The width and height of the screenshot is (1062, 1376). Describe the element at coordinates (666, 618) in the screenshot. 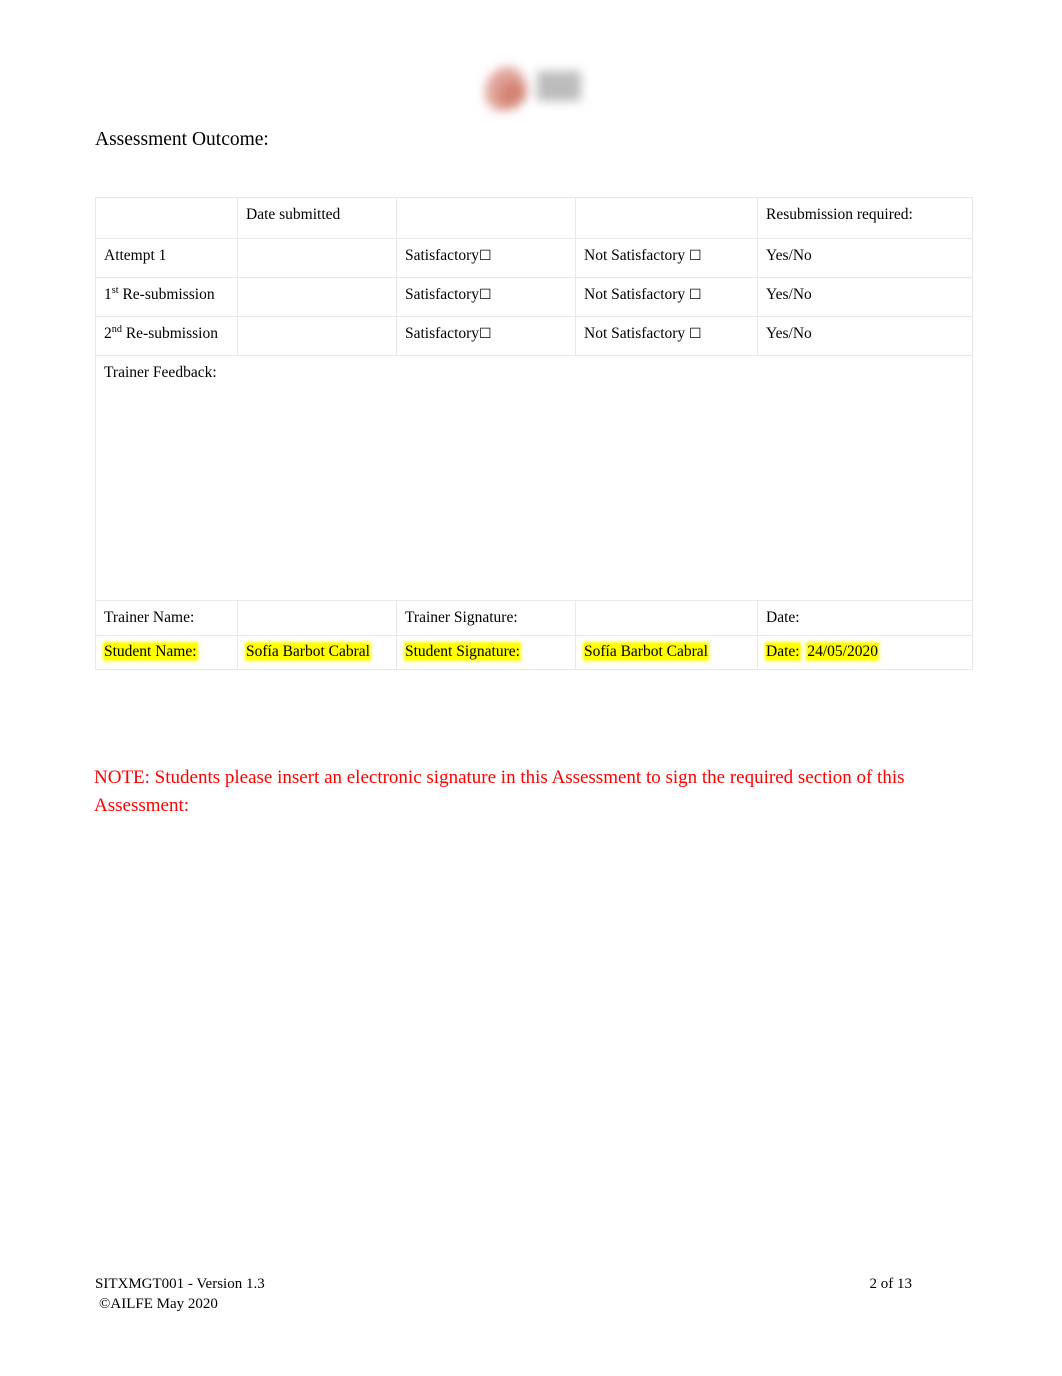

I see `trainer-signature-value` at that location.